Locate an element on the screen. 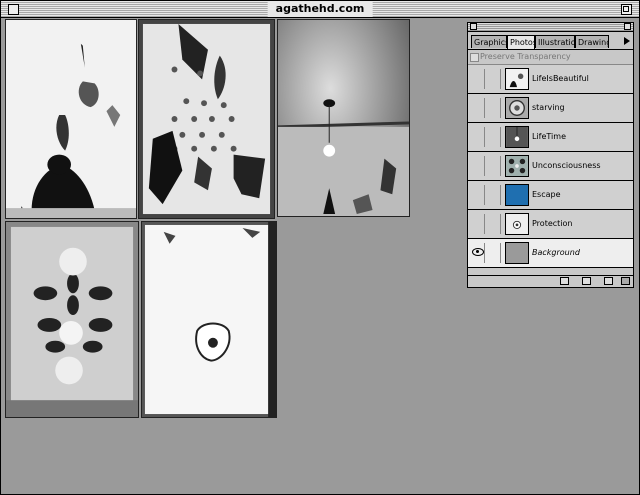  tab-drawings: Drawings is located at coordinates (592, 41).